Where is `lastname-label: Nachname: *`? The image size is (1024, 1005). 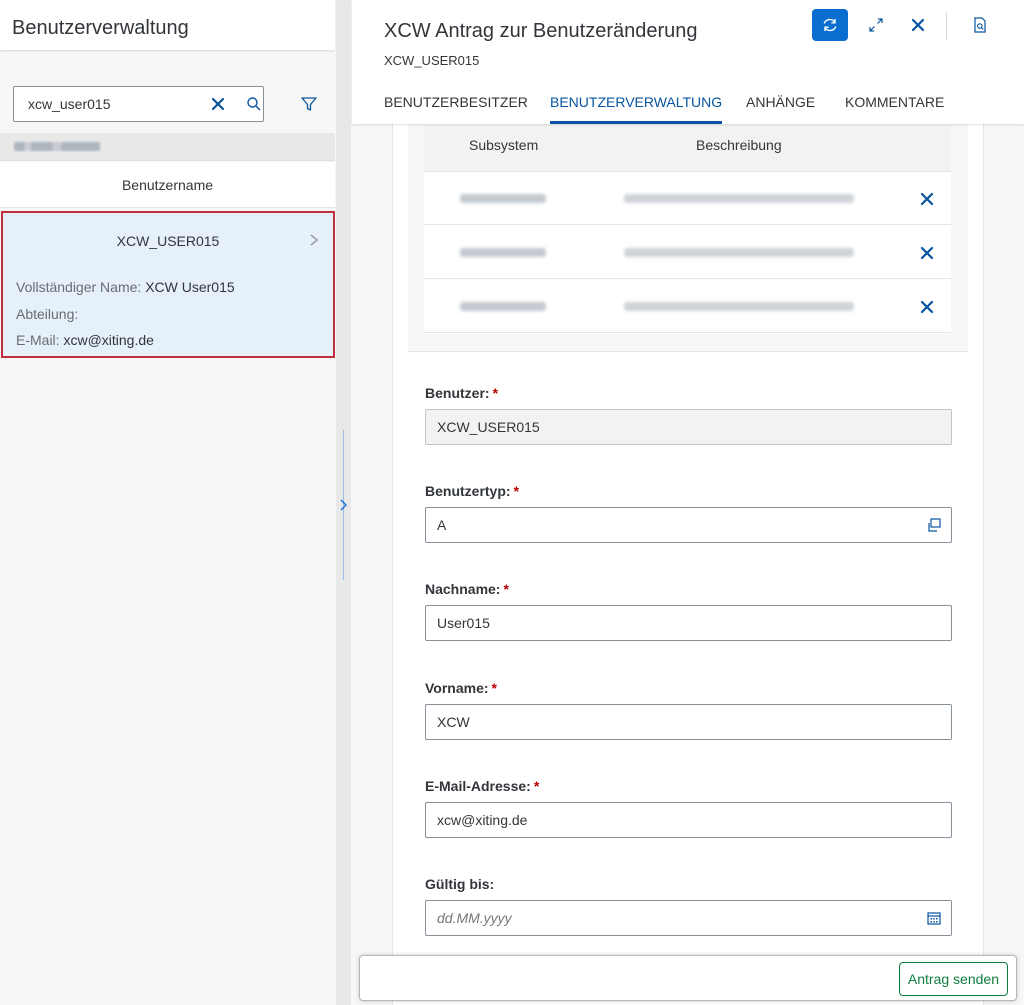 lastname-label: Nachname: * is located at coordinates (467, 589).